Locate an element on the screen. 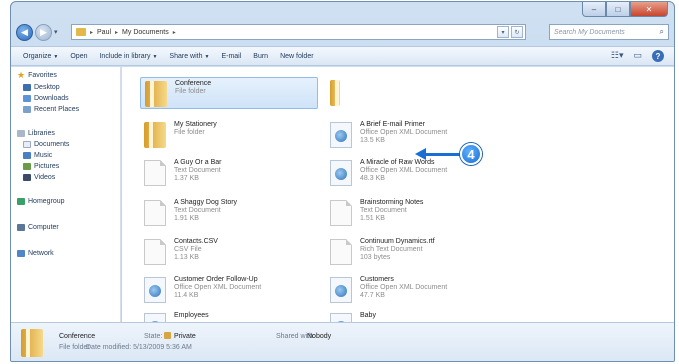 This screenshot has width=679, height=364. folder-icon is located at coordinates (335, 93).